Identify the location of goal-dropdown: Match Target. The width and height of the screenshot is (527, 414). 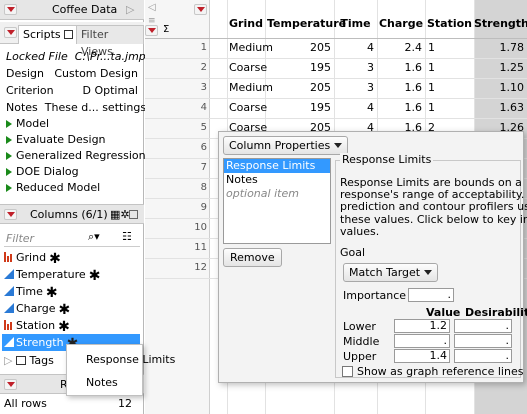
(391, 272).